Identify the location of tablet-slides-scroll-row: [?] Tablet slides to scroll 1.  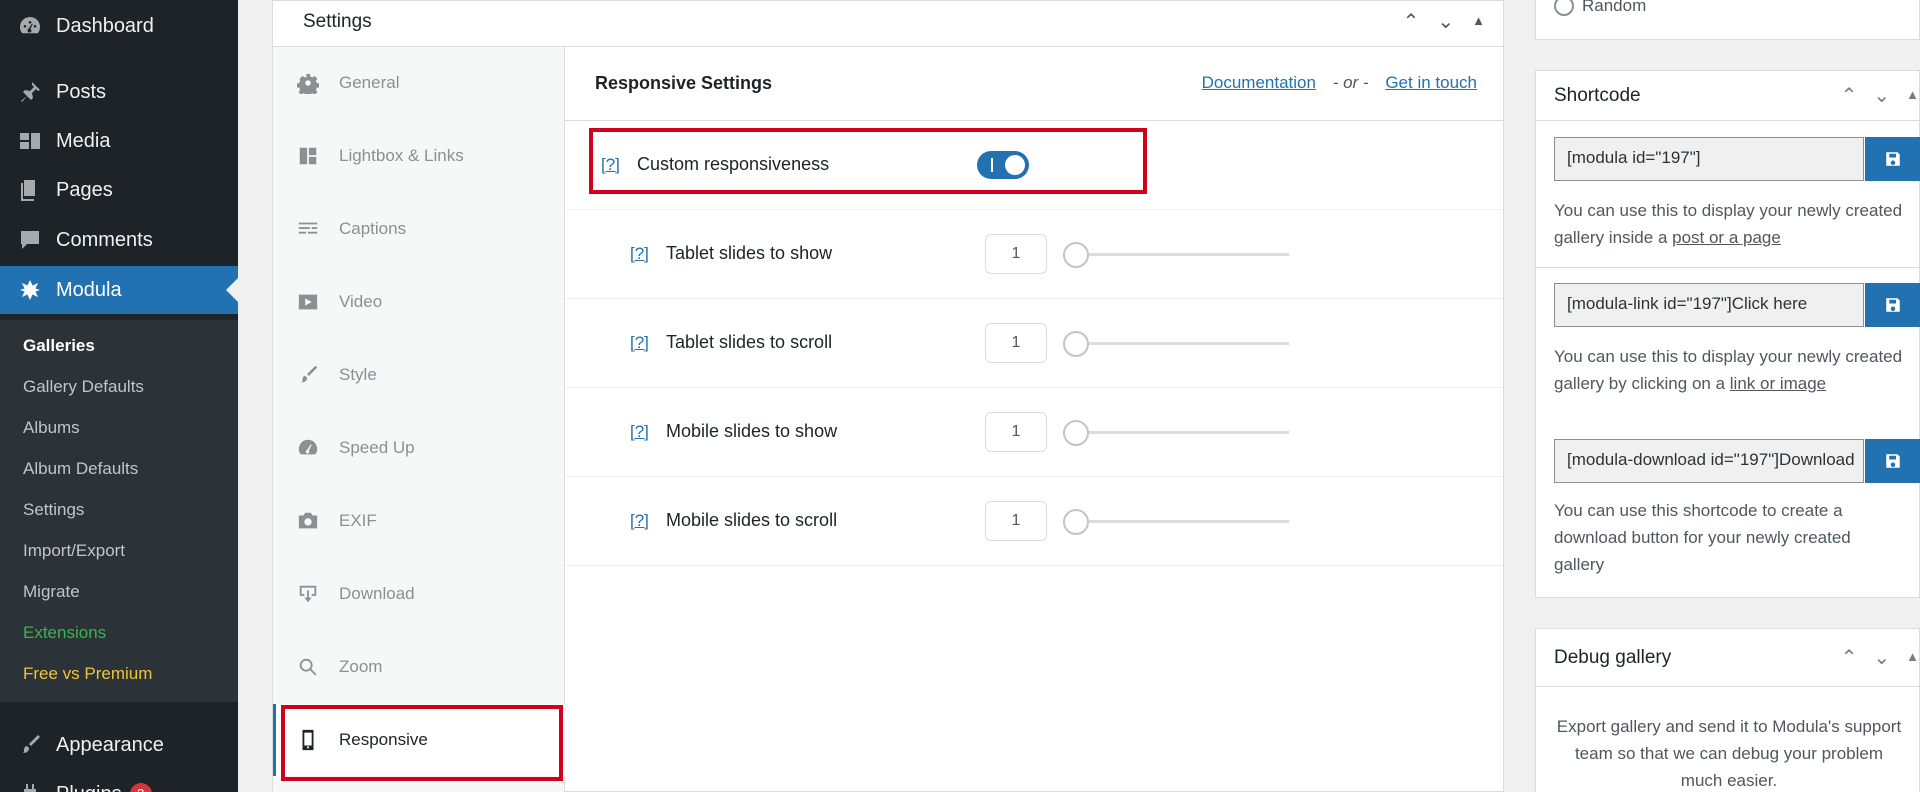
(1034, 343).